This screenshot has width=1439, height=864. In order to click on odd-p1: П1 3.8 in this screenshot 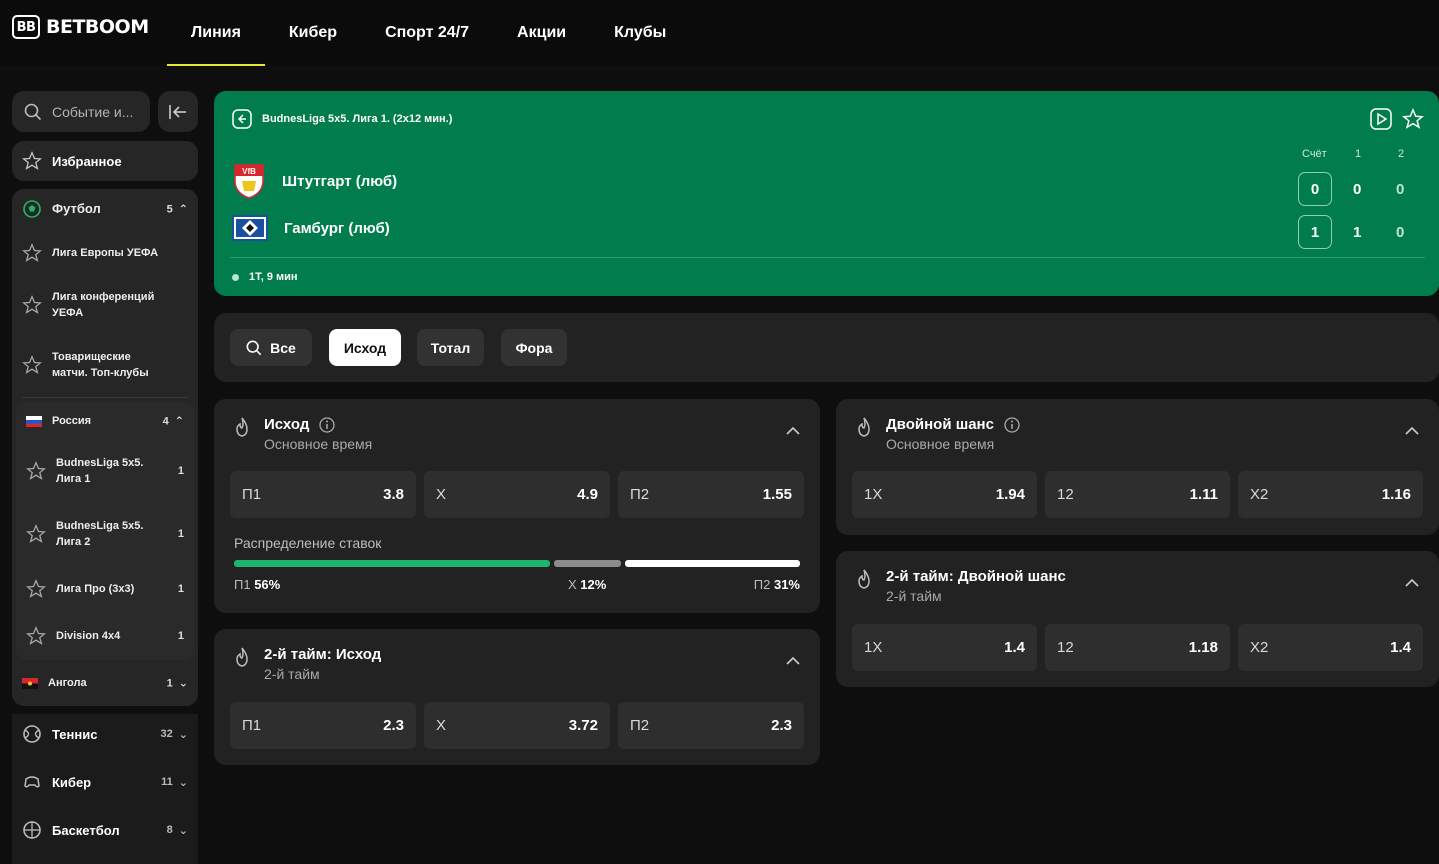, I will do `click(323, 494)`.